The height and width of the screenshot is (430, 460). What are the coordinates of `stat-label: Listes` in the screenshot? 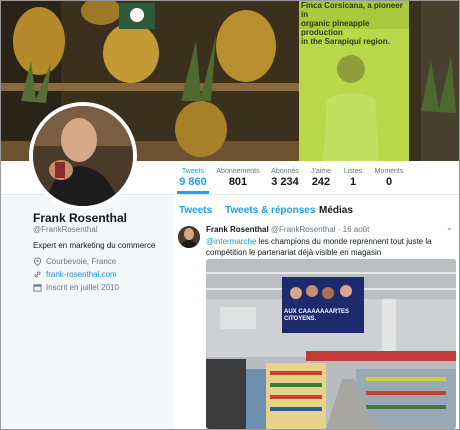 It's located at (353, 171).